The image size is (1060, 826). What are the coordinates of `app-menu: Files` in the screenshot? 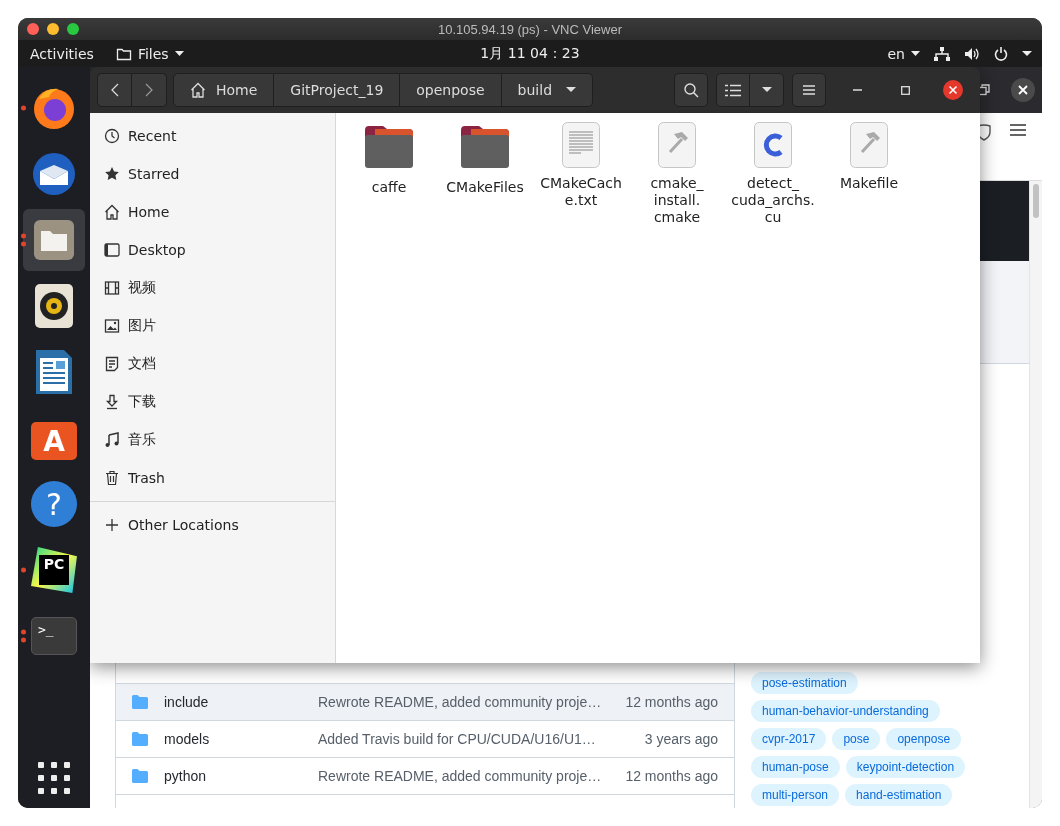 It's located at (149, 53).